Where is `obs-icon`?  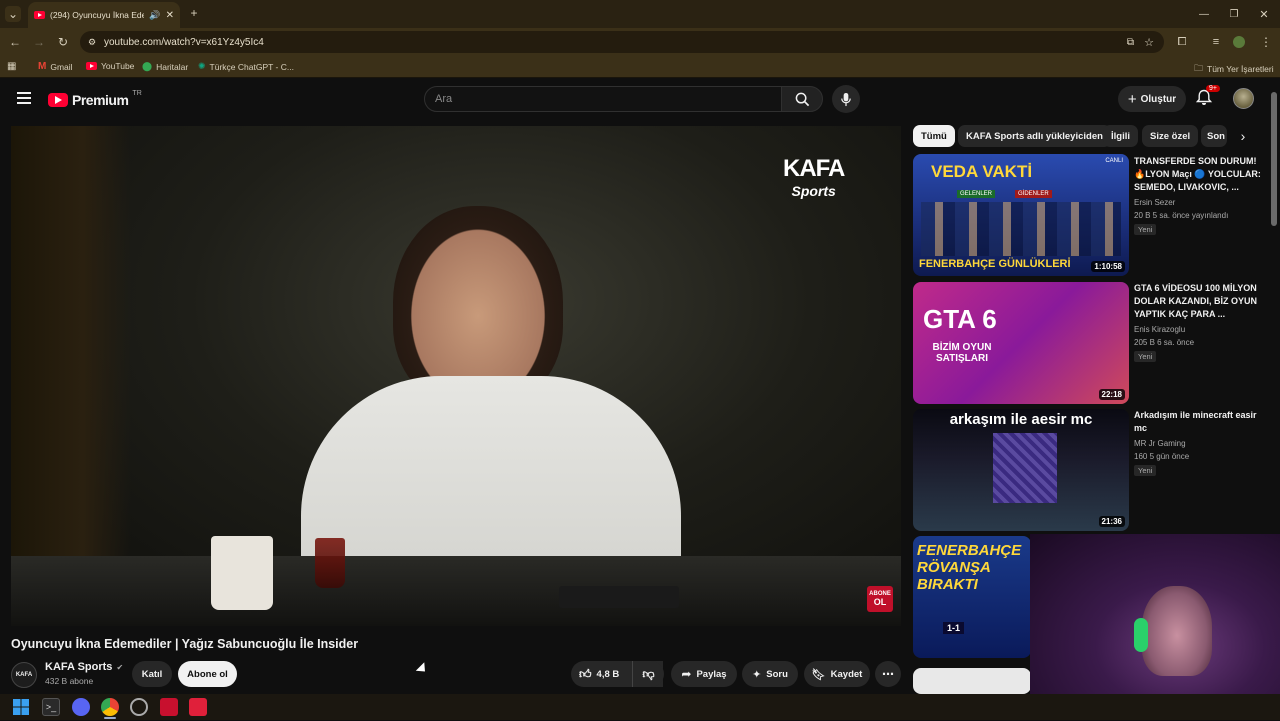
obs-icon is located at coordinates (139, 707).